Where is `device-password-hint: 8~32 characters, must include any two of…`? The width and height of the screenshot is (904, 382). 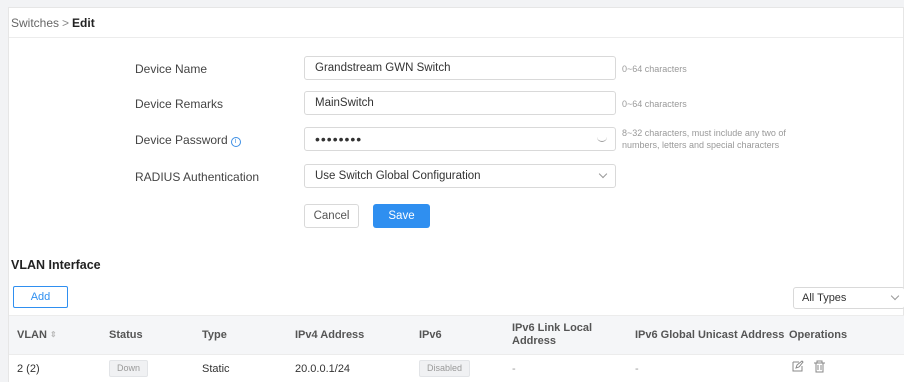 device-password-hint: 8~32 characters, must include any two of… is located at coordinates (704, 139).